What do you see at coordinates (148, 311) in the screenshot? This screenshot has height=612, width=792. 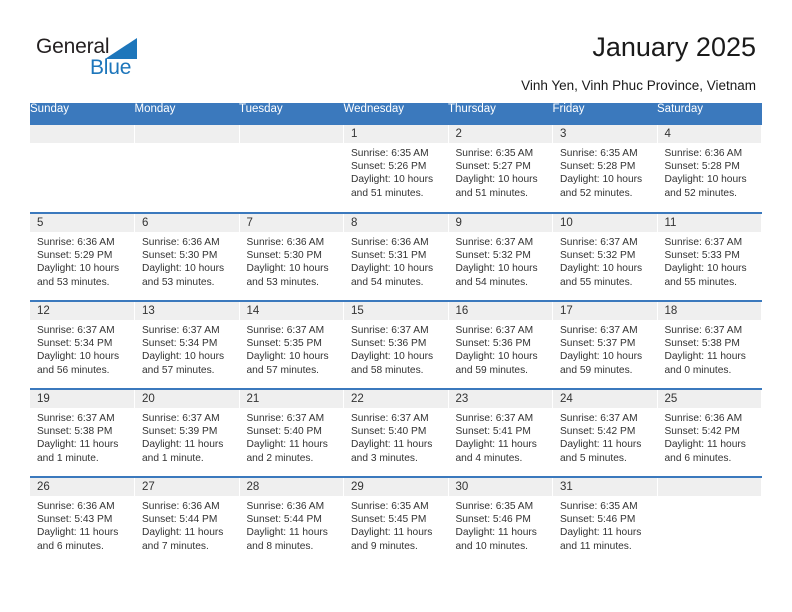 I see `day-number: 13` at bounding box center [148, 311].